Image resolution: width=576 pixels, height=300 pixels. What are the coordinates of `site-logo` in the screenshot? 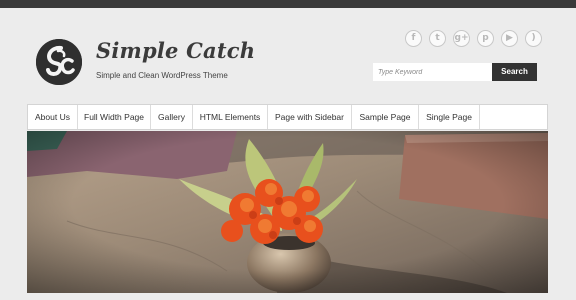 It's located at (59, 62).